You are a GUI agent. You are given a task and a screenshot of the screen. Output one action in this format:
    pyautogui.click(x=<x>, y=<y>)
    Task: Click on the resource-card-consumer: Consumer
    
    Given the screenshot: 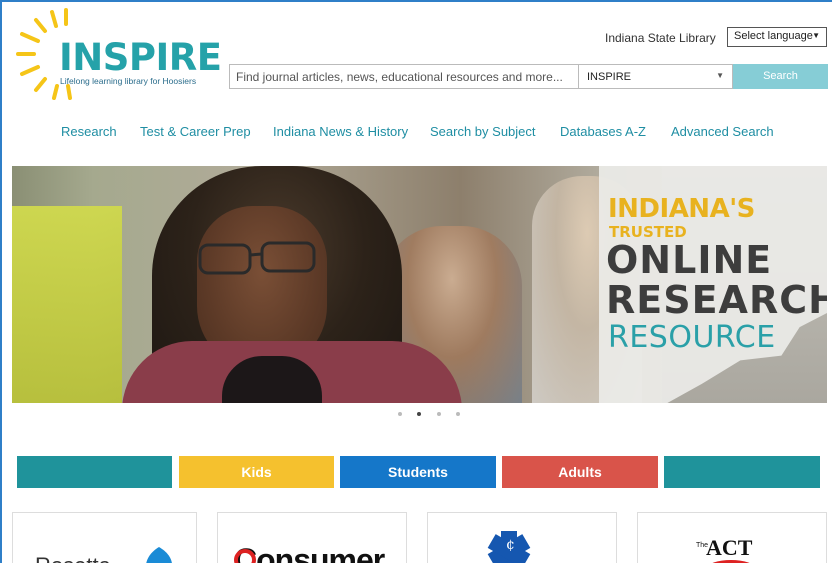 What is the action you would take?
    pyautogui.click(x=312, y=537)
    